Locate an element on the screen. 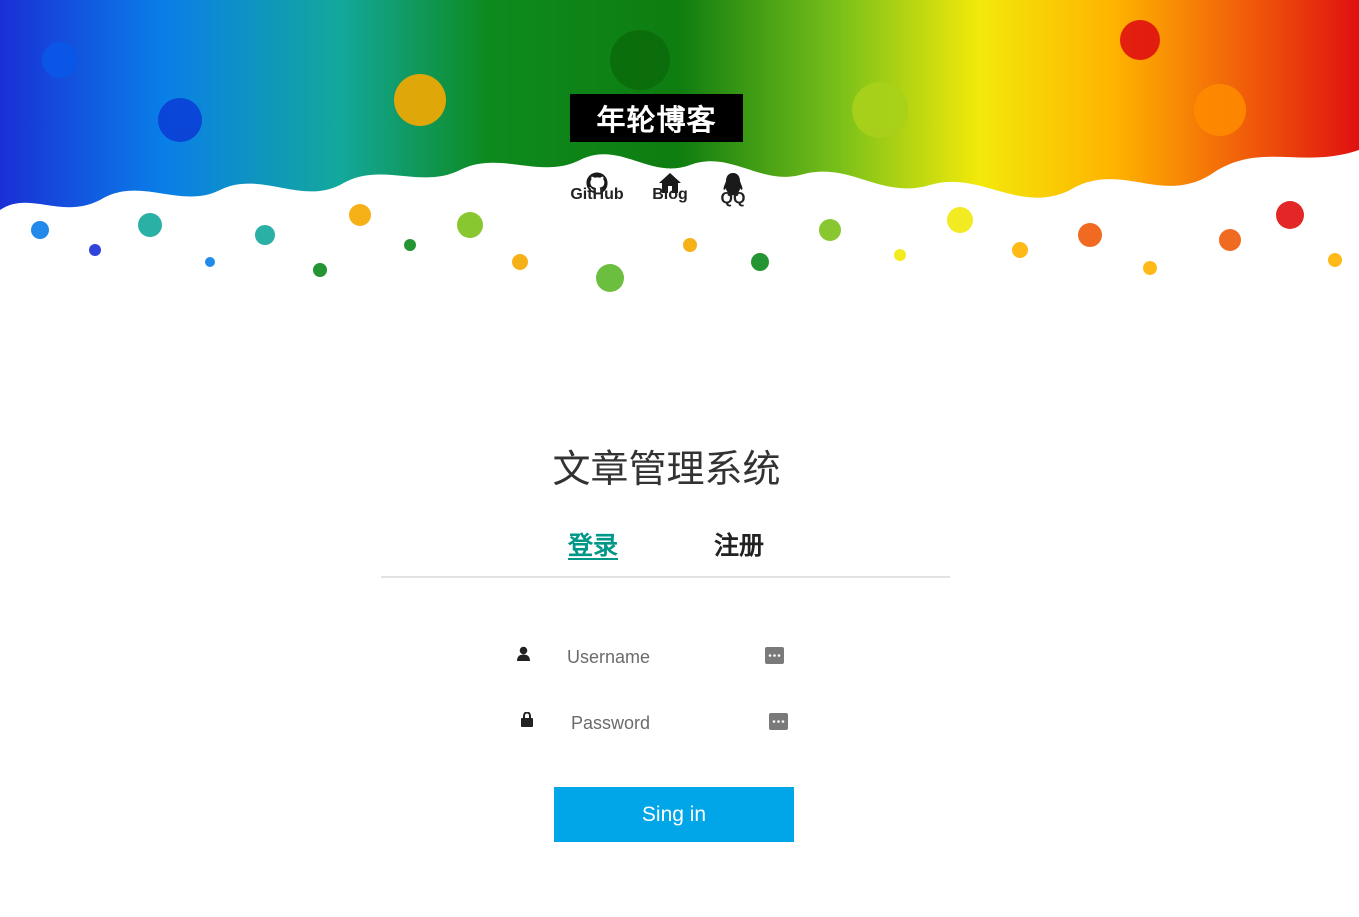 This screenshot has height=917, width=1359. lock-icon is located at coordinates (527, 719).